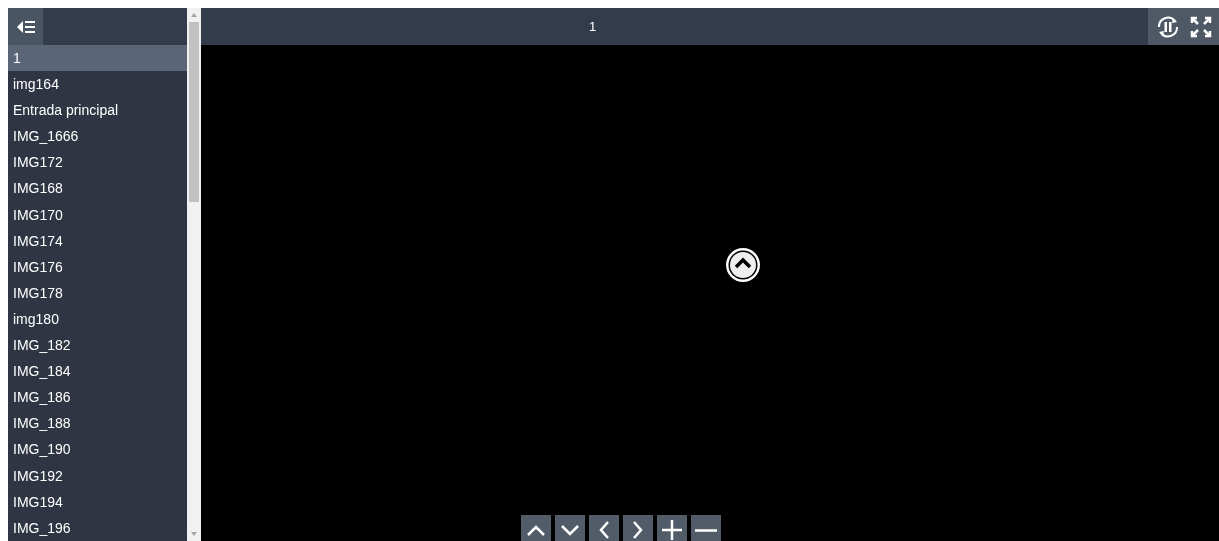 Image resolution: width=1219 pixels, height=541 pixels. Describe the element at coordinates (1200, 26) in the screenshot. I see `fullscreen-icon` at that location.